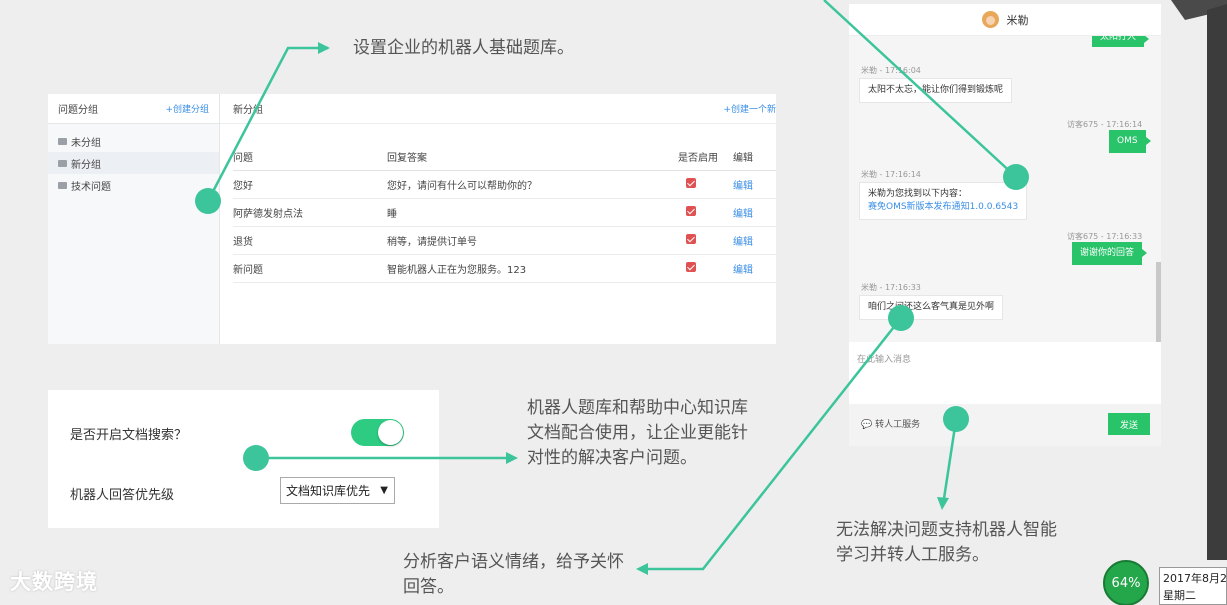  I want to click on chat-header: 米勒, so click(1005, 20).